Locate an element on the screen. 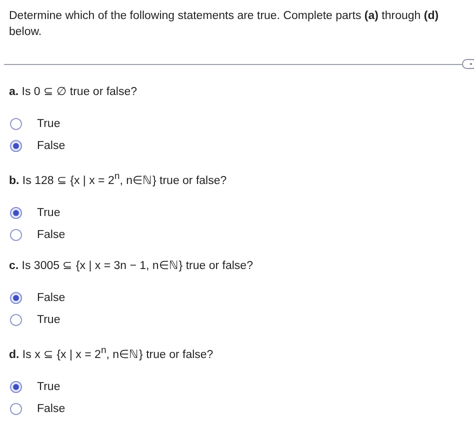 The height and width of the screenshot is (440, 474). question-text: c. Is 3005 ⊆ {x | x = 3n − 1, n∈ℕ} true or false? is located at coordinates (131, 266).